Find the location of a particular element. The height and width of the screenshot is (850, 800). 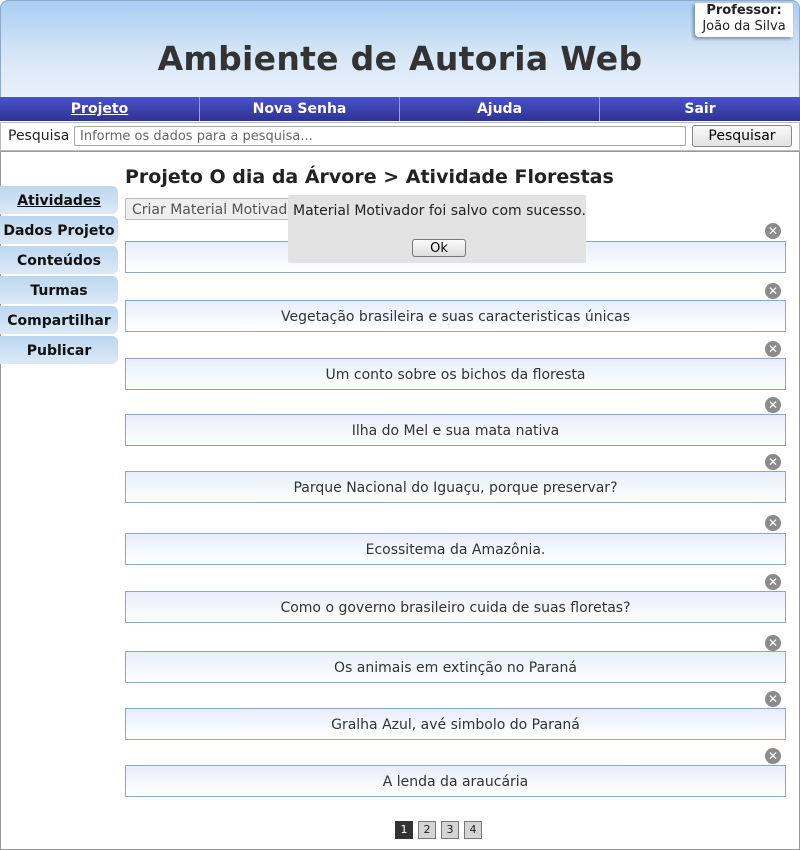

list-item: Ilha do Mel e sua mata nativa is located at coordinates (455, 430).